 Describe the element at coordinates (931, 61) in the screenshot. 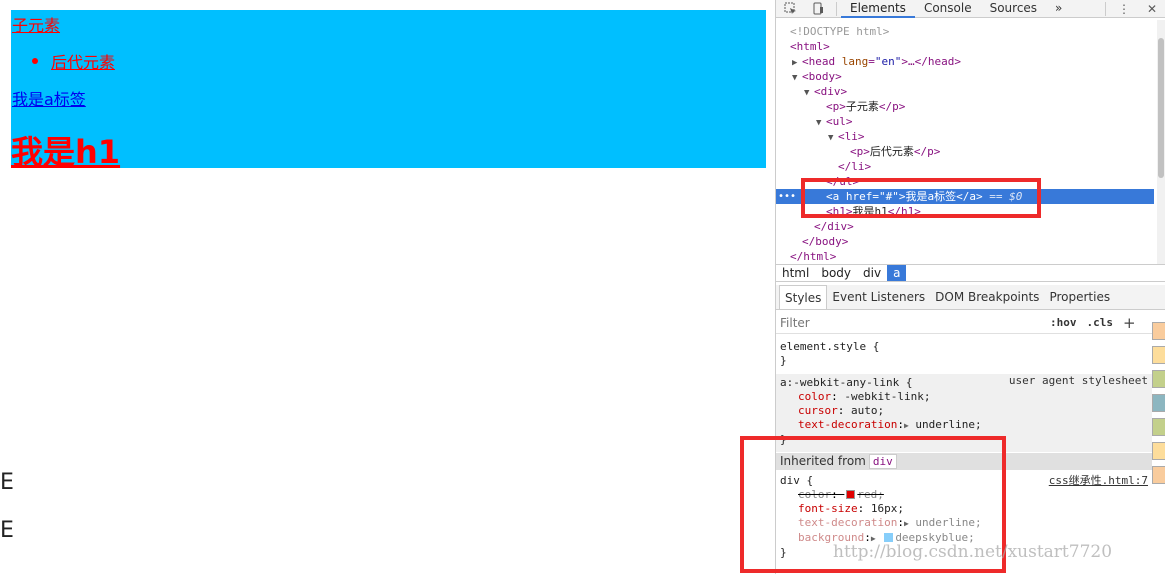

I see `head-rest: >…</head>` at that location.